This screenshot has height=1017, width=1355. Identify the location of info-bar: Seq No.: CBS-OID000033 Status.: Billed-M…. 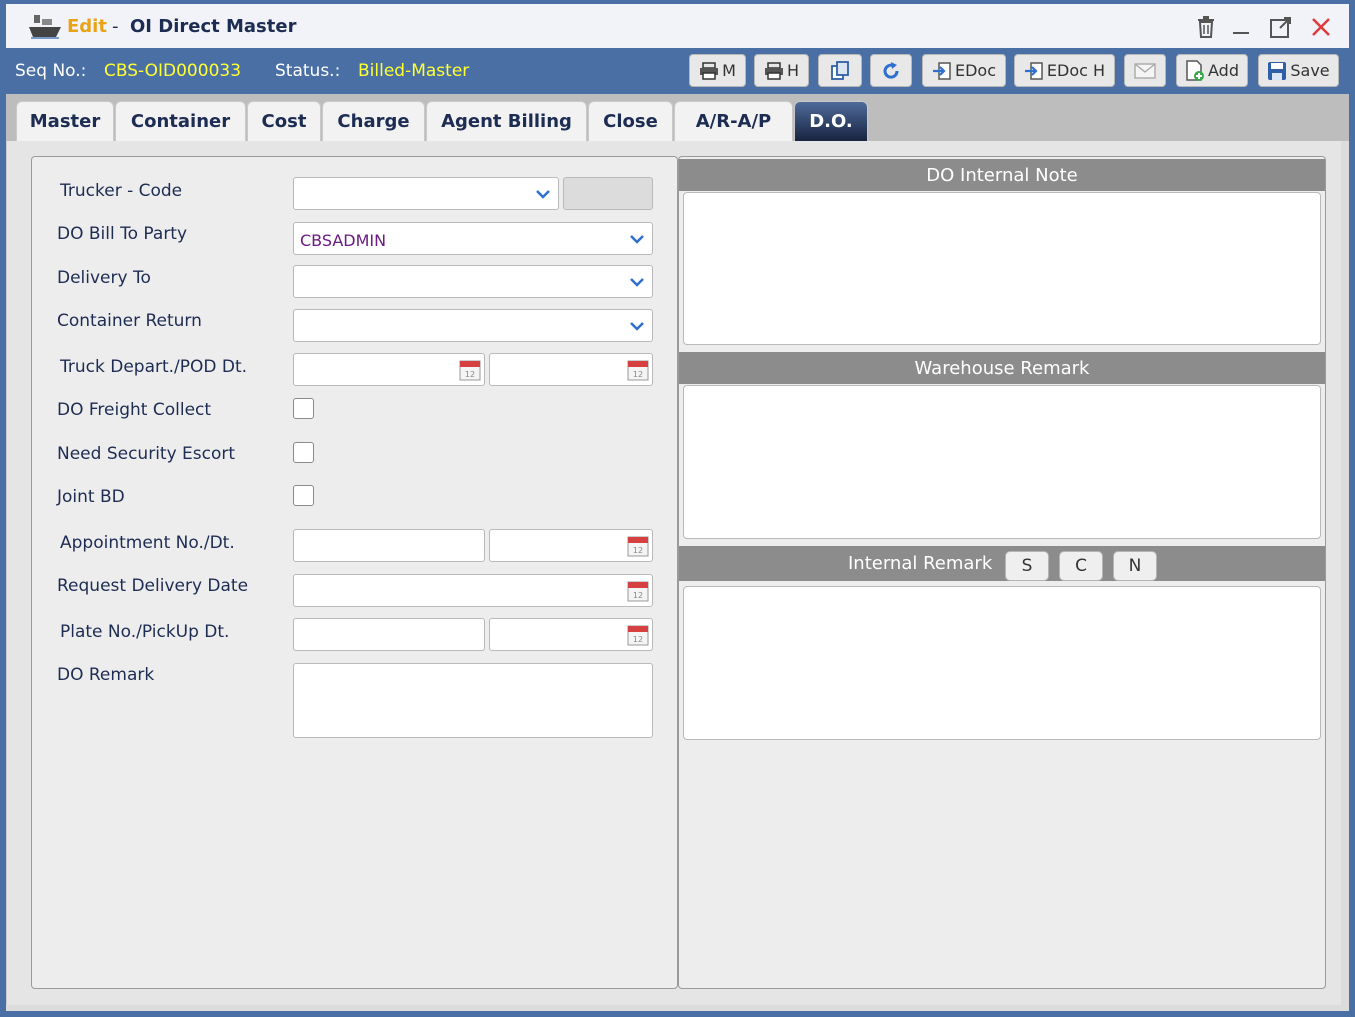
(677, 71).